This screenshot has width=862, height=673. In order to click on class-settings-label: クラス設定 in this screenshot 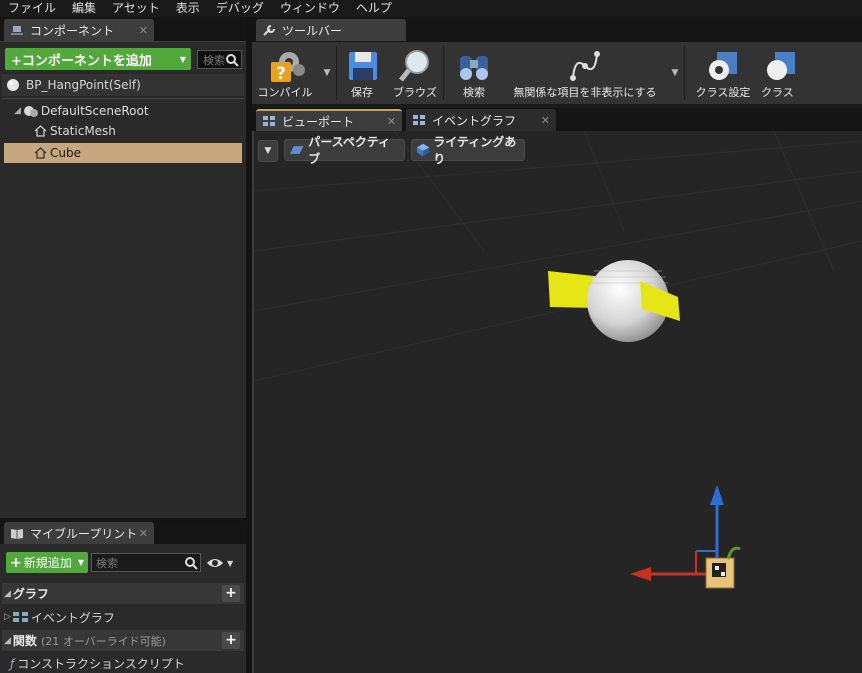, I will do `click(723, 92)`.